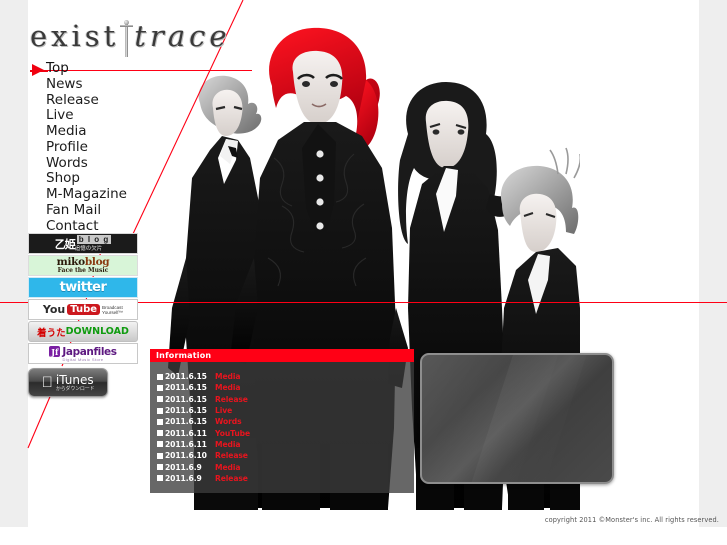  What do you see at coordinates (111, 211) in the screenshot?
I see `nav-item-fan-mail: Fan Mail` at bounding box center [111, 211].